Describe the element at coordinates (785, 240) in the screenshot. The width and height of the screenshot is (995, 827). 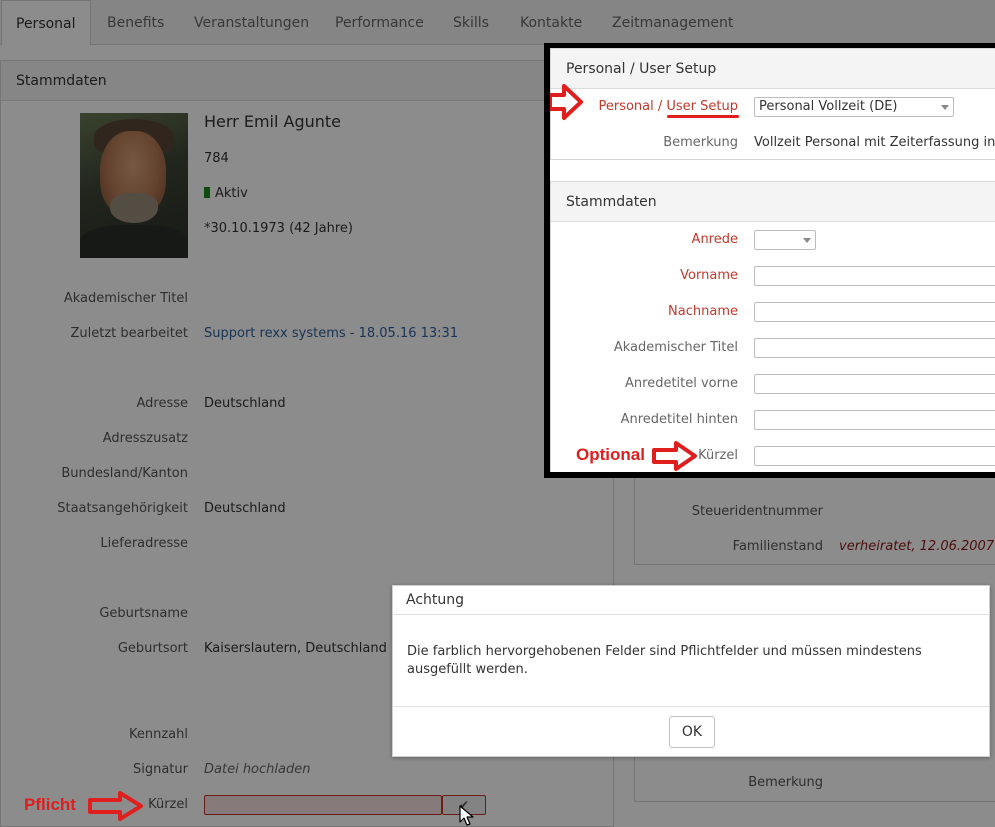
I see `inset-anrede-select` at that location.